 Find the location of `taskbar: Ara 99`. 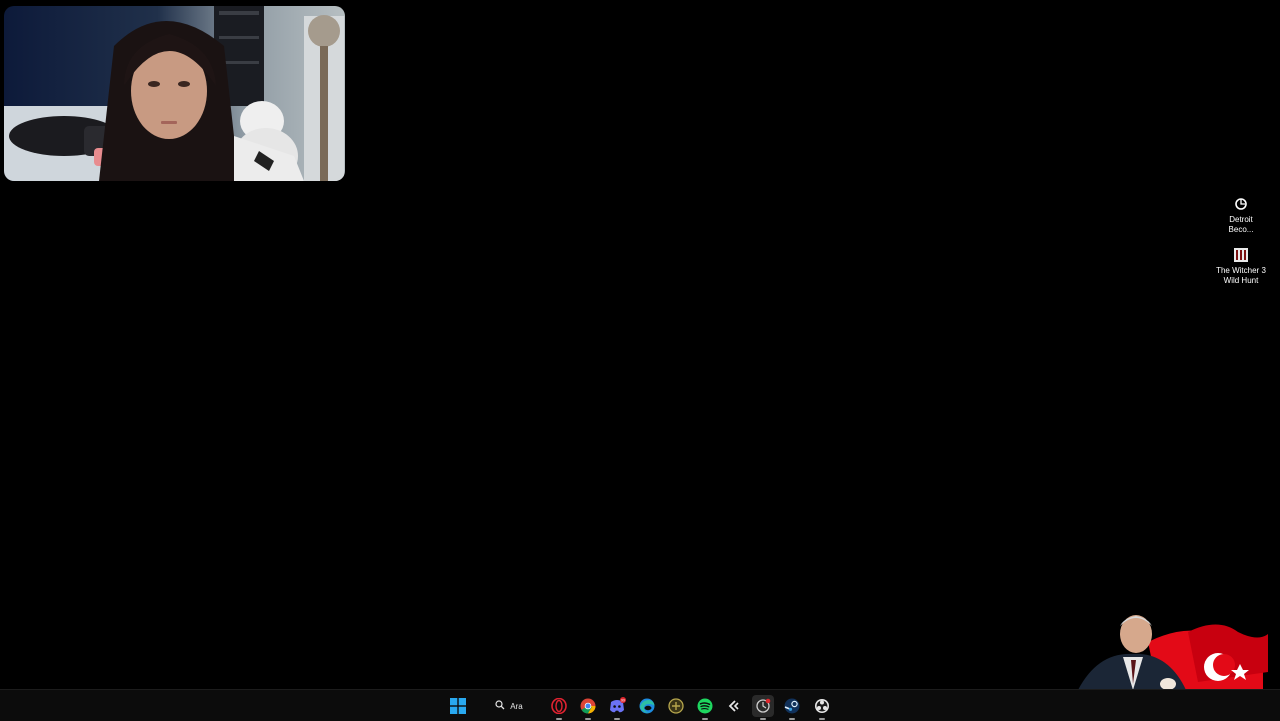

taskbar: Ara 99 is located at coordinates (640, 705).